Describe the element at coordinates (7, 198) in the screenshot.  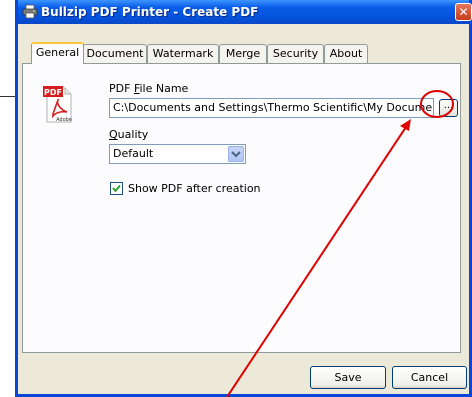
I see `background-document` at that location.